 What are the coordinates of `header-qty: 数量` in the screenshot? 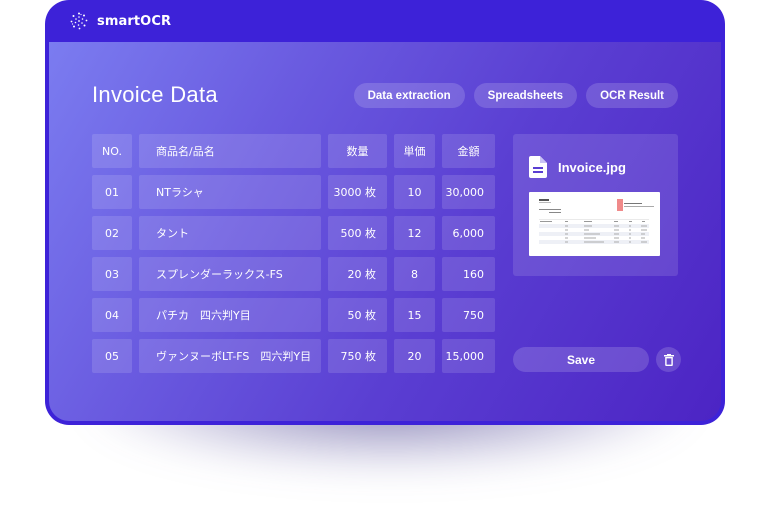 It's located at (357, 151).